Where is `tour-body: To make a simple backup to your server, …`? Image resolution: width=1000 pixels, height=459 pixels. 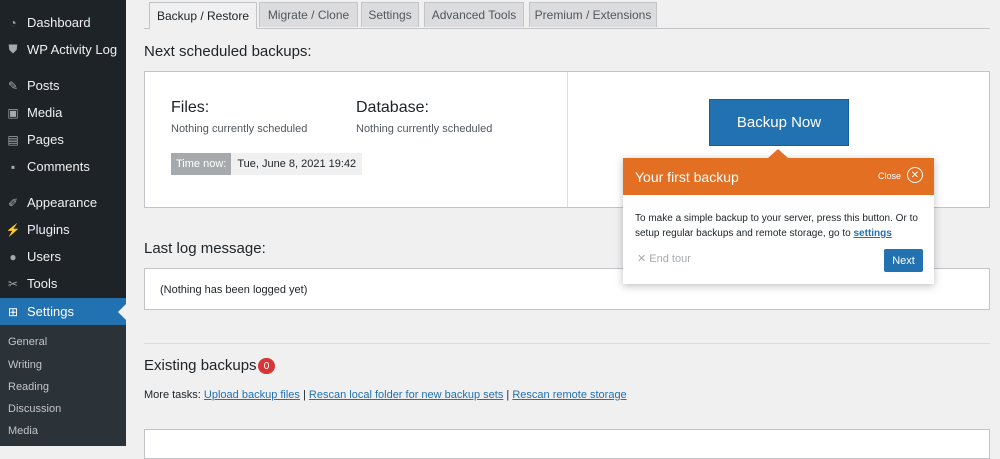
tour-body: To make a simple backup to your server, … is located at coordinates (780, 226).